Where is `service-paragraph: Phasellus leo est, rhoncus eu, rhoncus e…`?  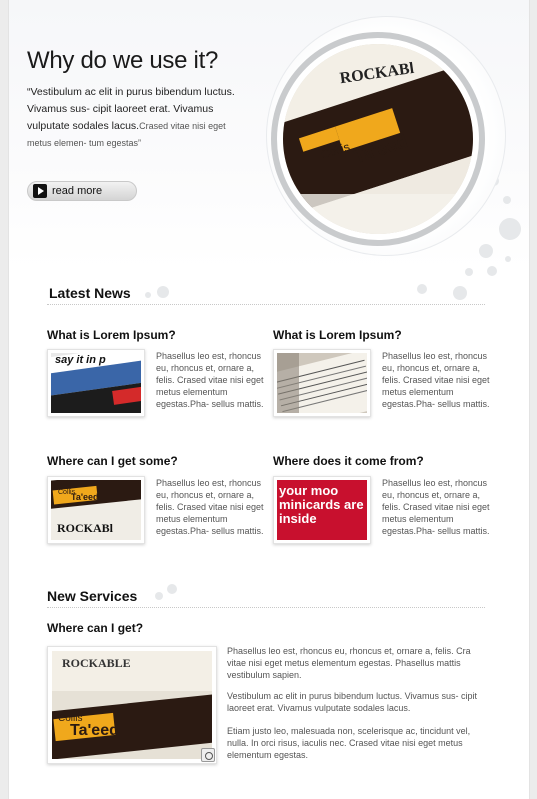 service-paragraph: Phasellus leo est, rhoncus eu, rhoncus e… is located at coordinates (349, 663).